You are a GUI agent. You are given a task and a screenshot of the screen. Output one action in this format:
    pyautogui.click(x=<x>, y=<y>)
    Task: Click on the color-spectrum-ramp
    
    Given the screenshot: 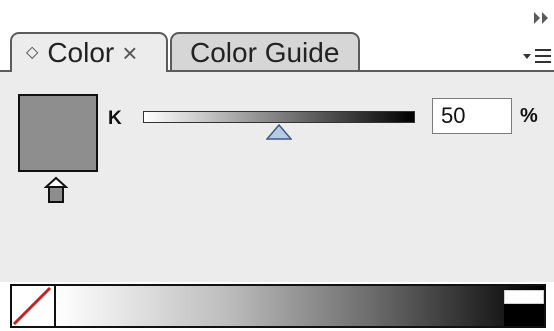 What is the action you would take?
    pyautogui.click(x=278, y=306)
    